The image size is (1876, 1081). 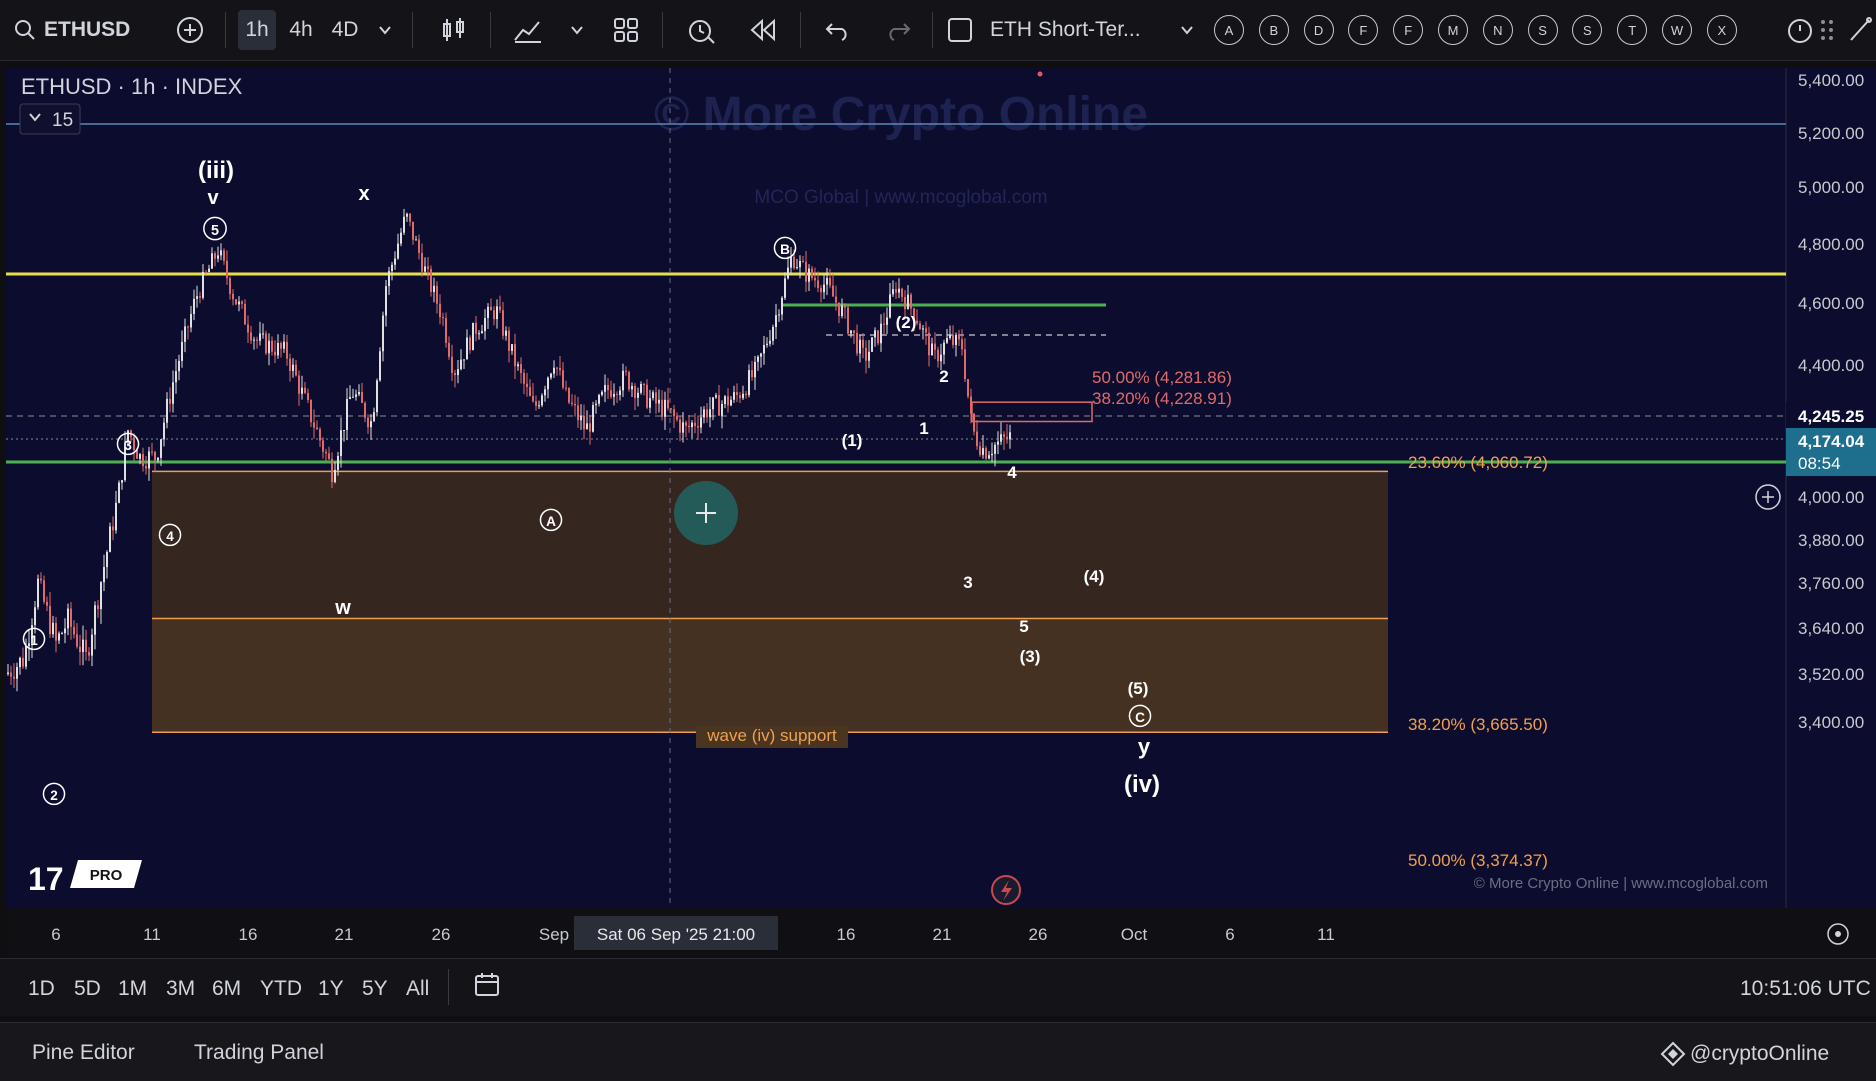 I want to click on drawing-label-A: A, so click(x=1229, y=30).